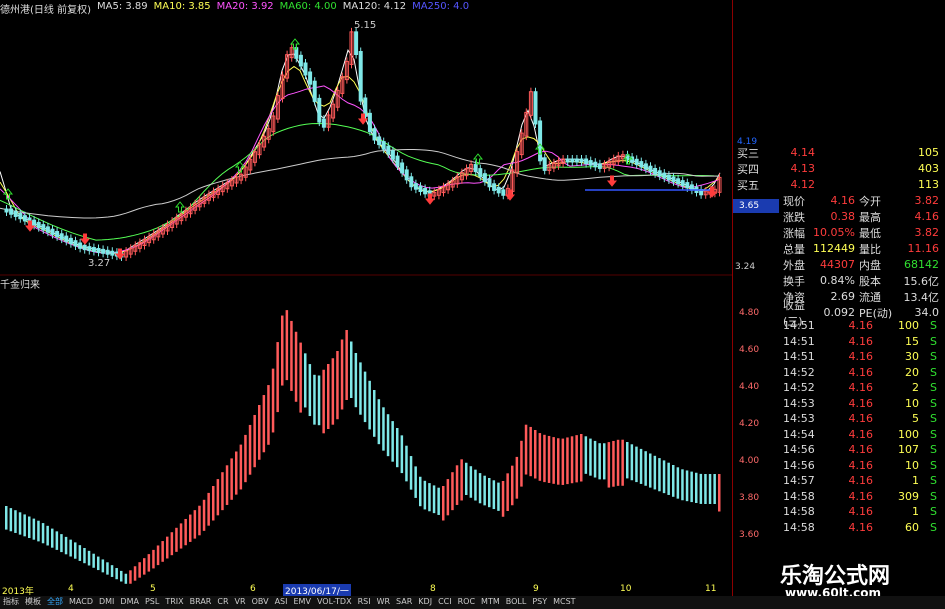 The width and height of the screenshot is (945, 609). What do you see at coordinates (383, 601) in the screenshot?
I see `indicator-tab: WR` at bounding box center [383, 601].